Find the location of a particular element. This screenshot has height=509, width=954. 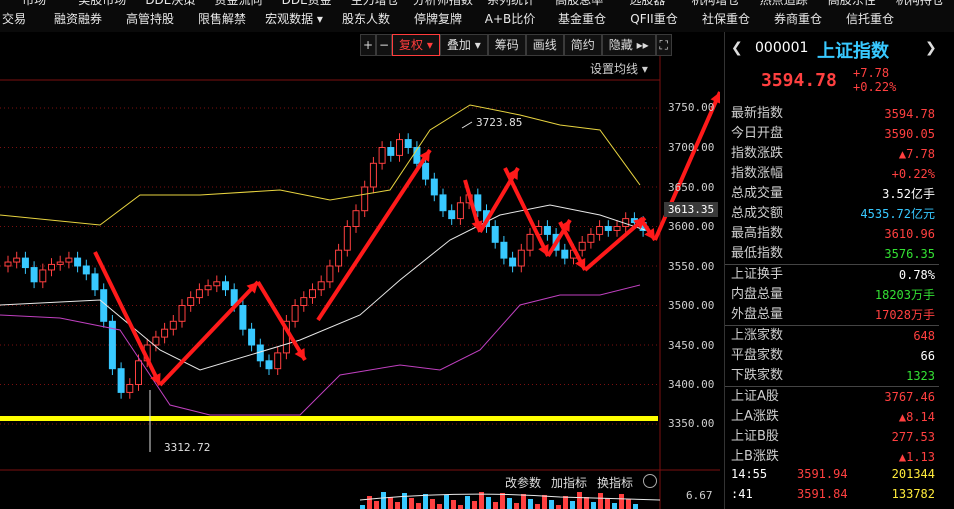

zoom-in-button: + is located at coordinates (368, 45).